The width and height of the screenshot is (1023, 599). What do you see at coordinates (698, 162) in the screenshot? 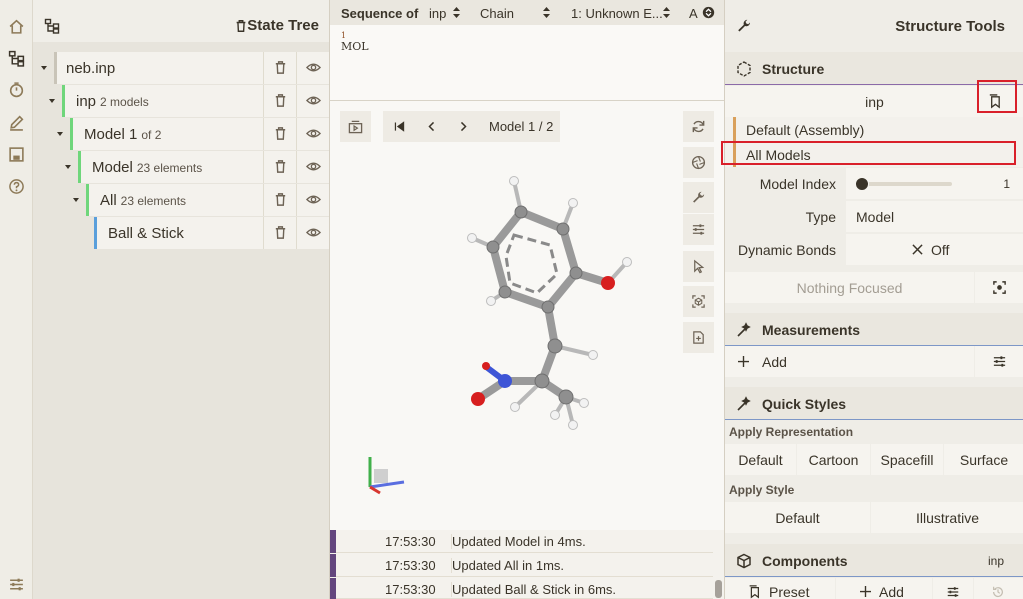
I see `screenshot-button` at bounding box center [698, 162].